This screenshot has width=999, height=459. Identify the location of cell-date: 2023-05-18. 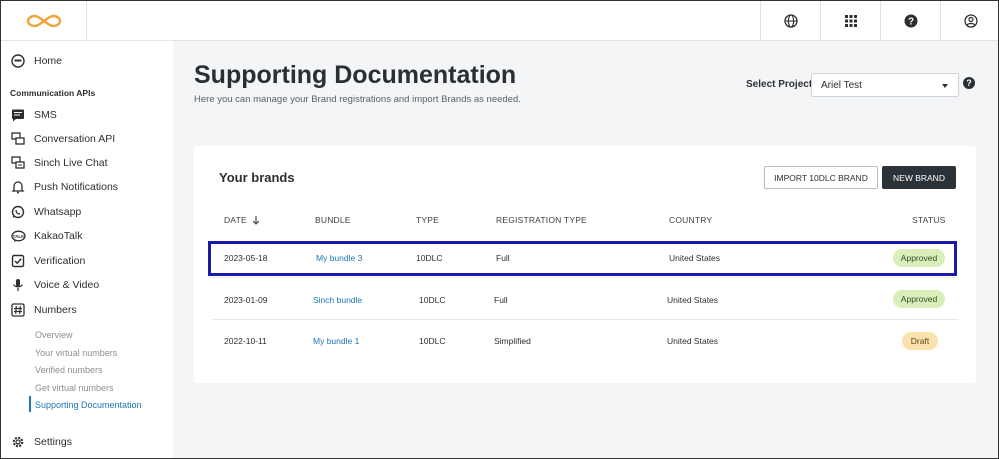
(246, 258).